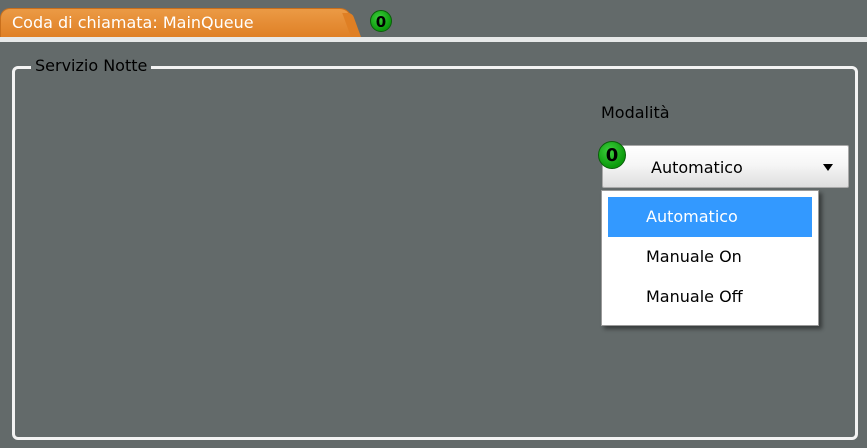 The image size is (867, 448). What do you see at coordinates (710, 297) in the screenshot?
I see `option-manuale-off: Manuale Off` at bounding box center [710, 297].